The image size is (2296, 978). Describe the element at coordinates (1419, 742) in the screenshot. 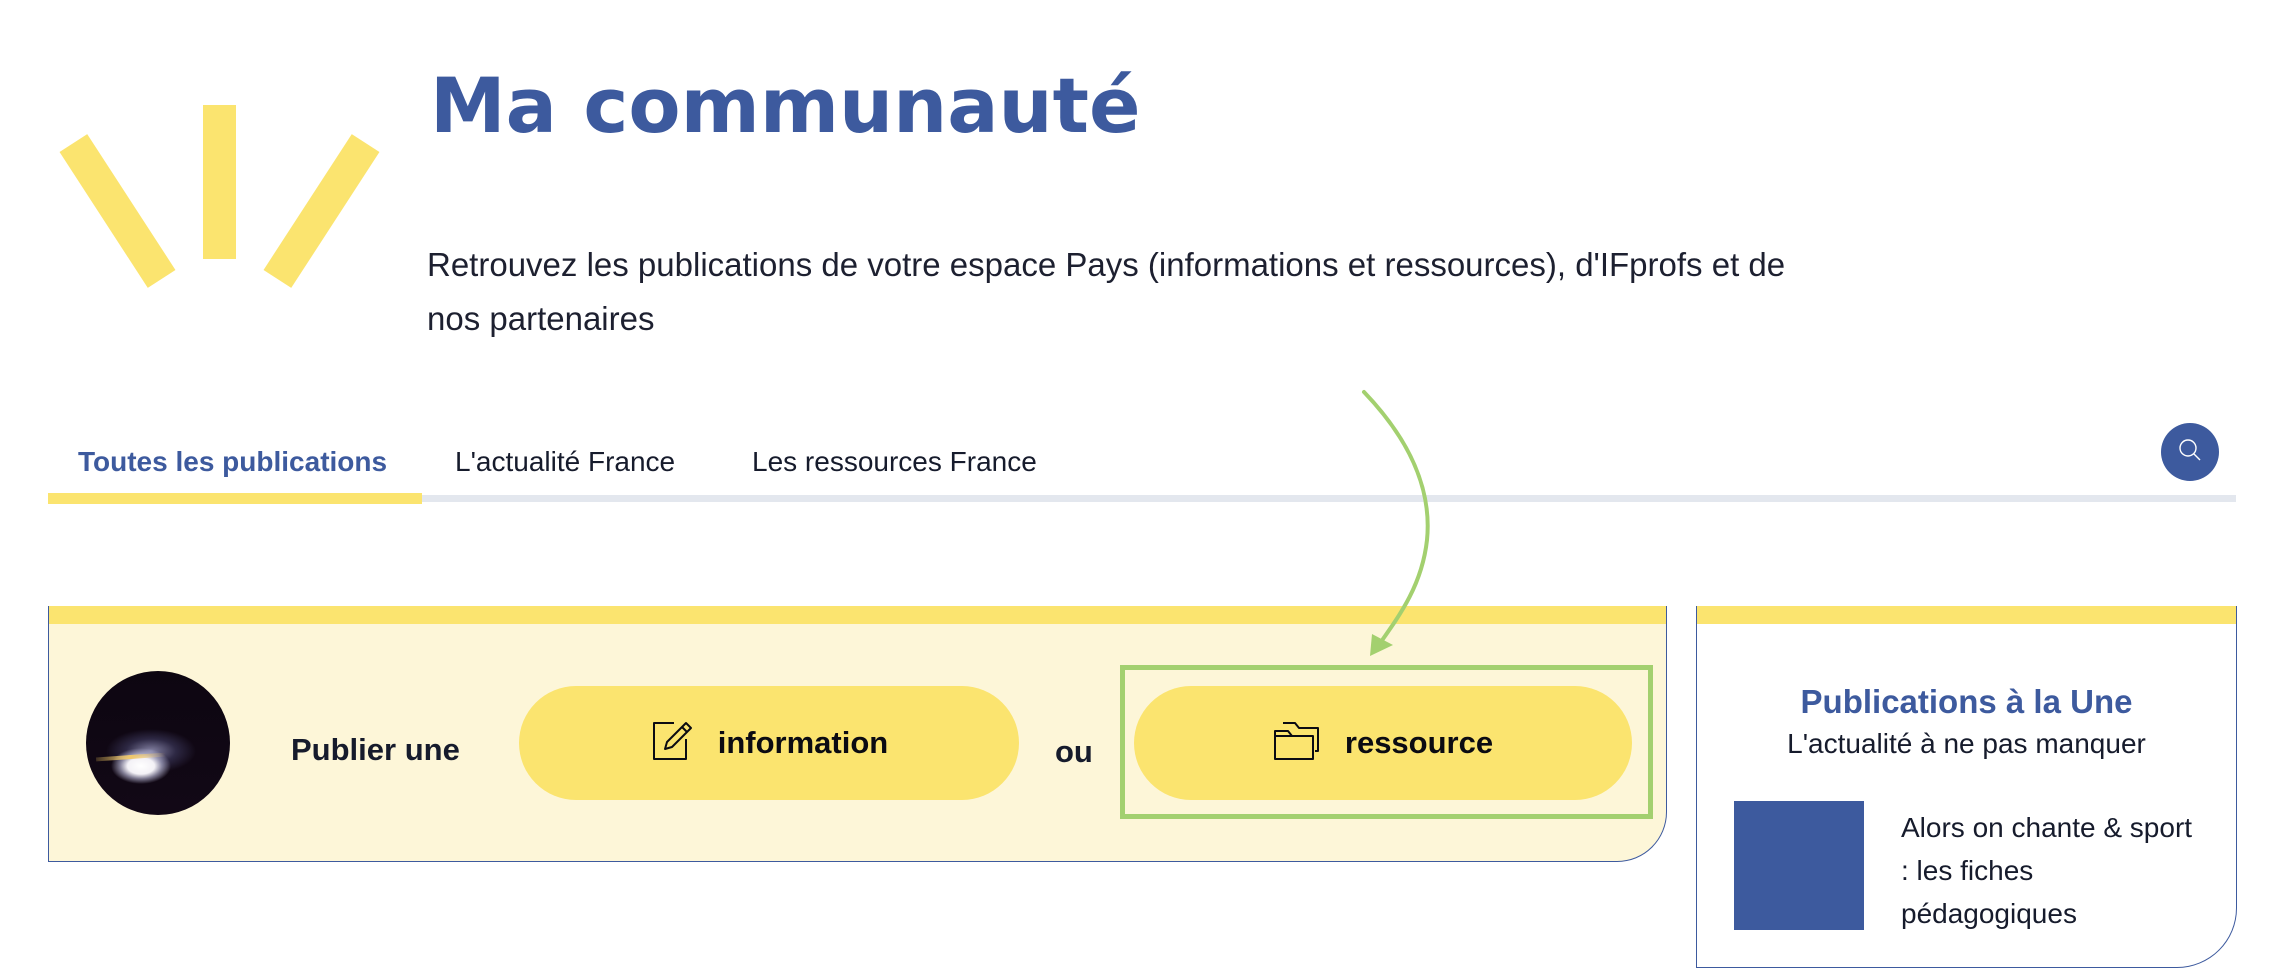

I see `publish-resource-label: ressource` at that location.